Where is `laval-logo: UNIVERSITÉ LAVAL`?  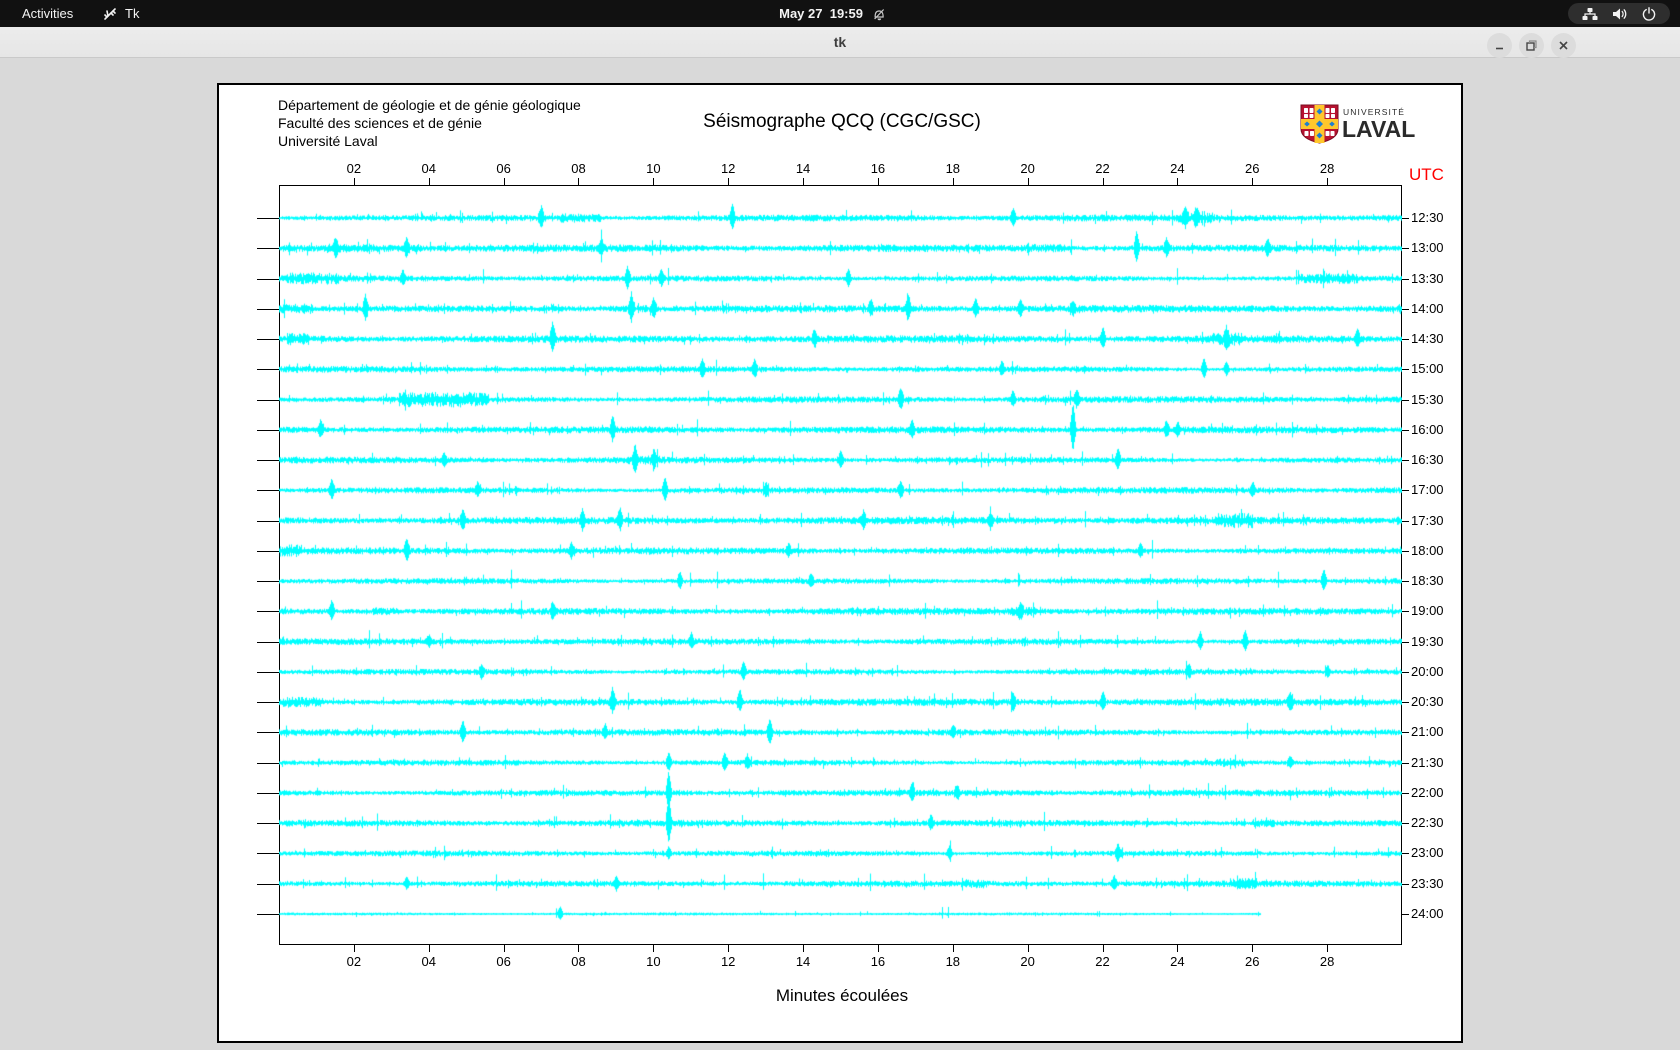
laval-logo: UNIVERSITÉ LAVAL is located at coordinates (1361, 126).